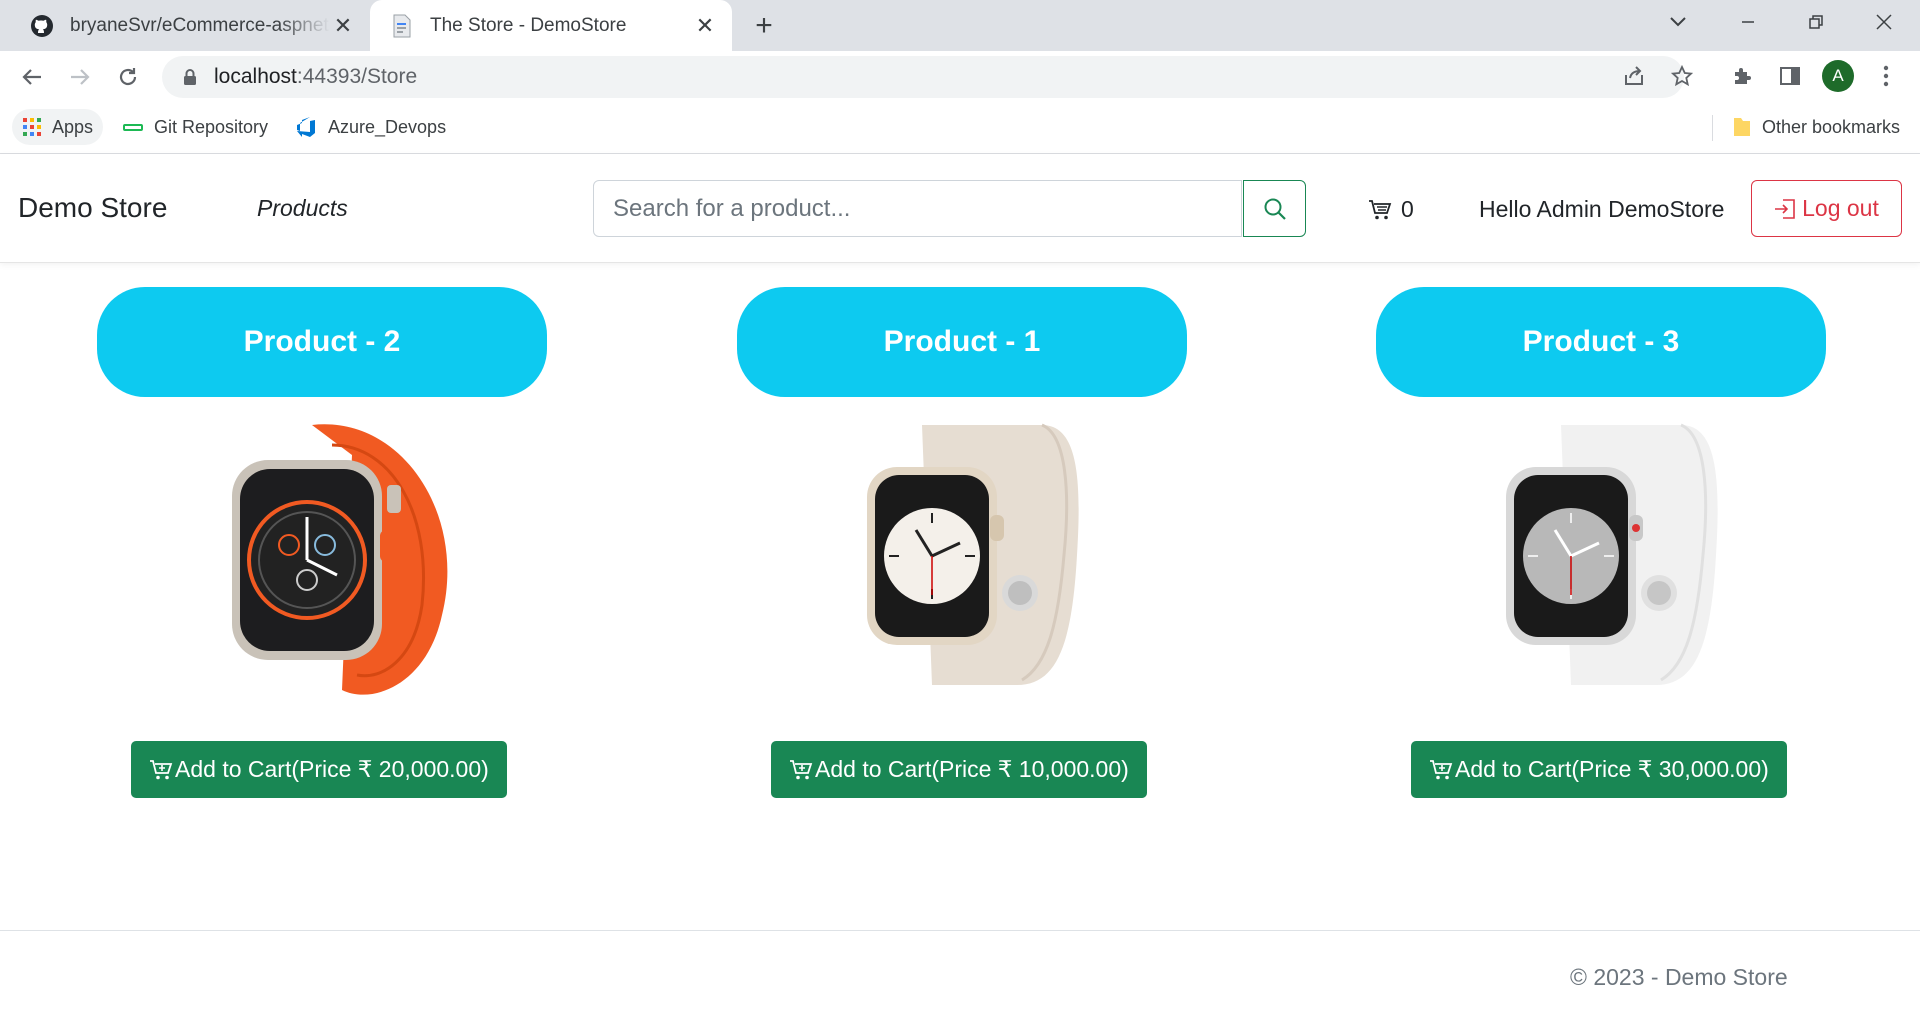  I want to click on git-icon, so click(133, 127).